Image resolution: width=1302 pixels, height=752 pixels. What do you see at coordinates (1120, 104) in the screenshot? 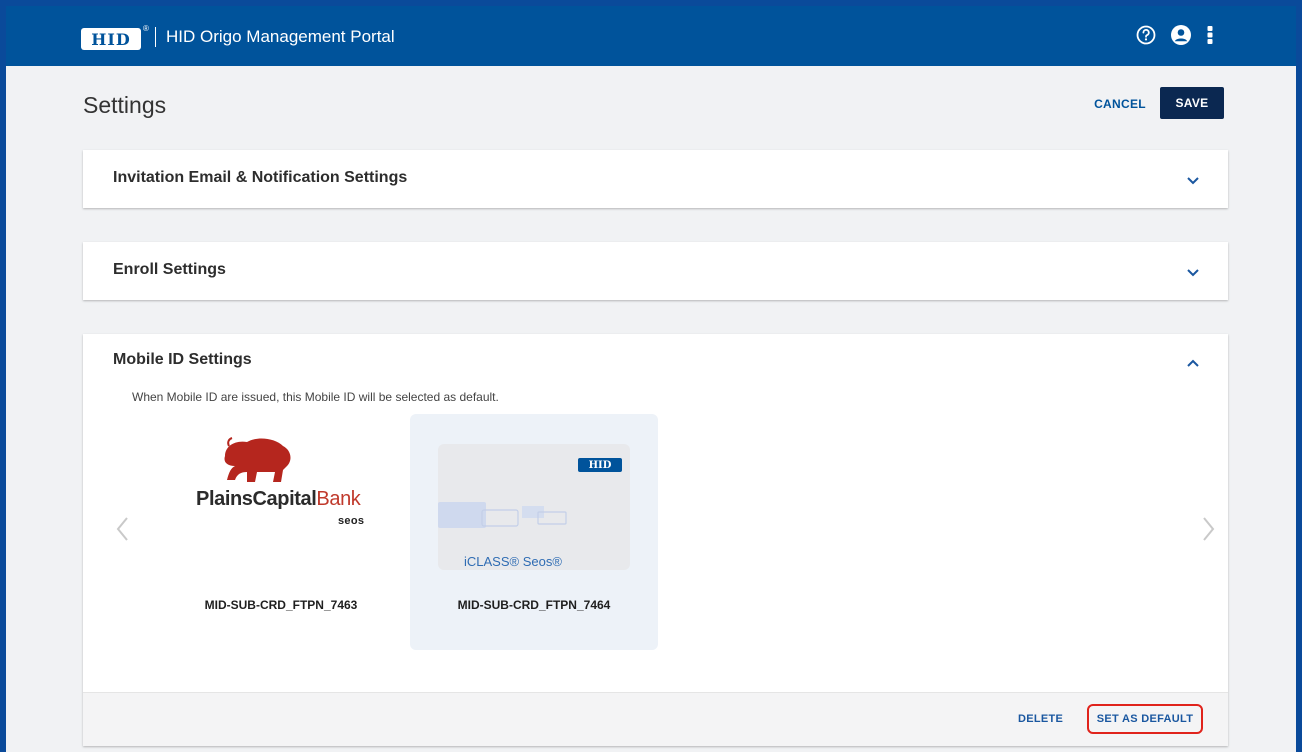
I see `cancel-button: CANCEL` at bounding box center [1120, 104].